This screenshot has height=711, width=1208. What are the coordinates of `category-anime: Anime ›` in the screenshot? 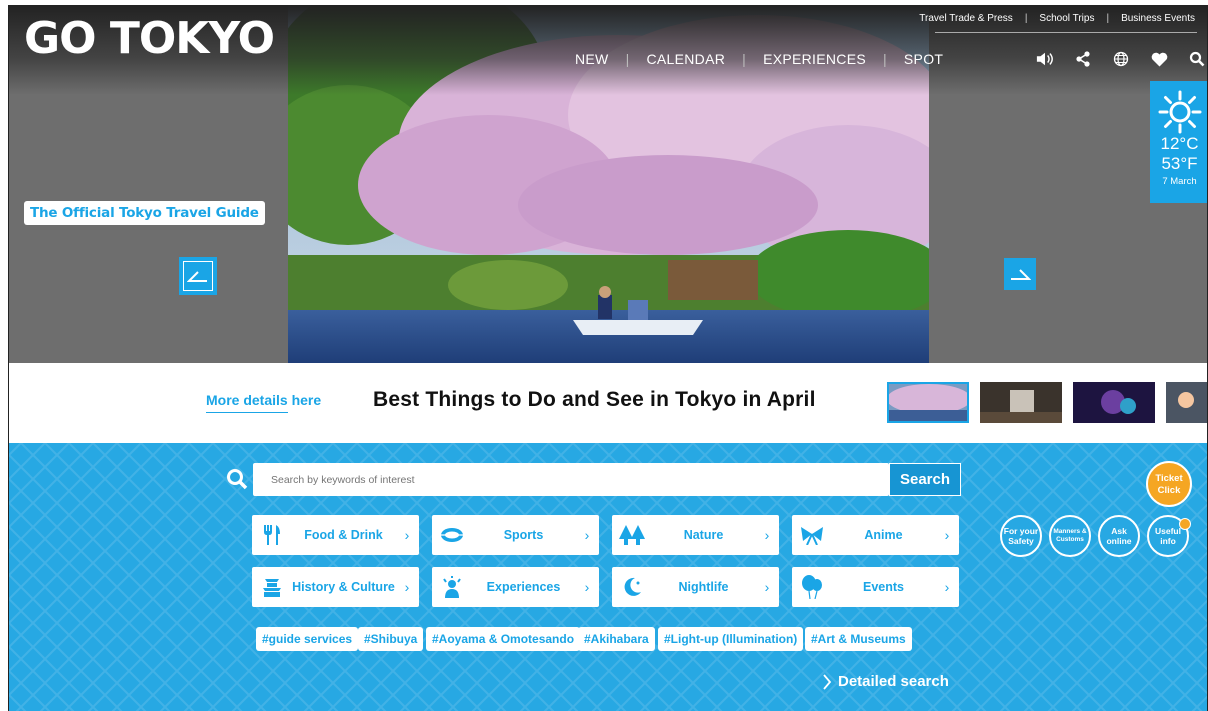 It's located at (875, 535).